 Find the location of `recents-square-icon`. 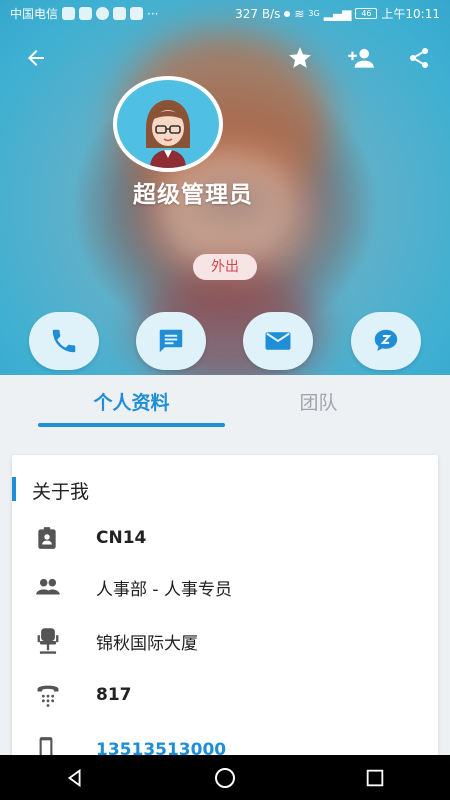

recents-square-icon is located at coordinates (375, 778).